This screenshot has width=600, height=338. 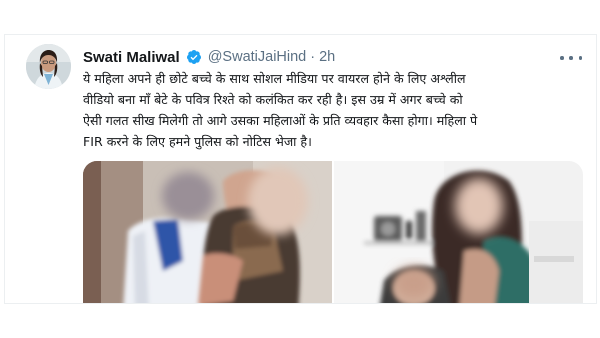 What do you see at coordinates (131, 57) in the screenshot?
I see `author-display-name: Swati Maliwal` at bounding box center [131, 57].